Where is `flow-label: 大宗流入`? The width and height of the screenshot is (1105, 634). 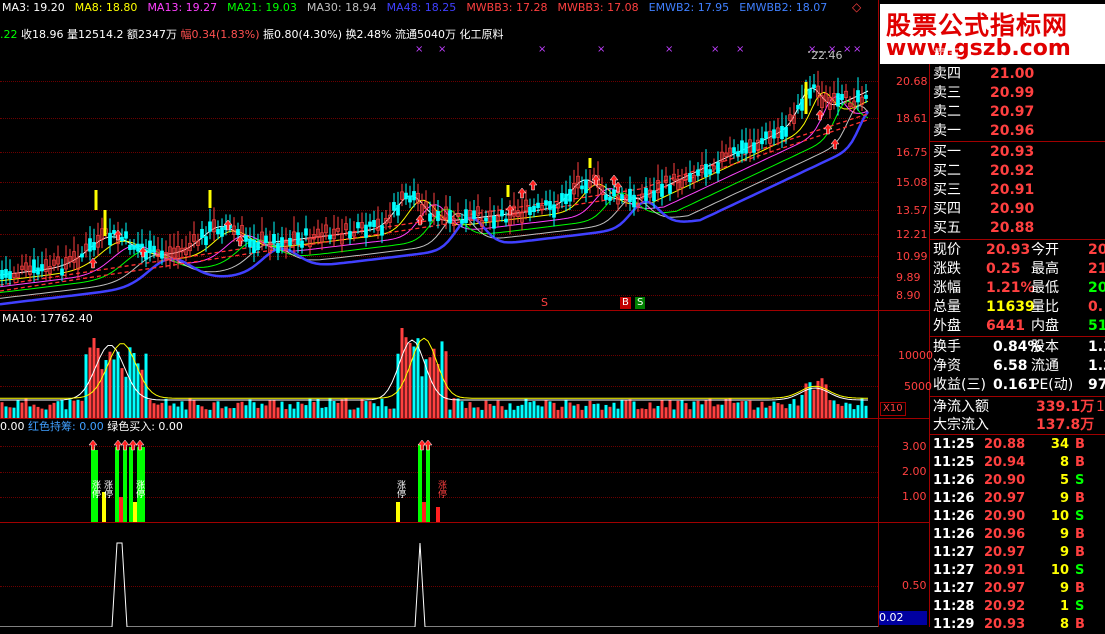
flow-label: 大宗流入 is located at coordinates (961, 425).